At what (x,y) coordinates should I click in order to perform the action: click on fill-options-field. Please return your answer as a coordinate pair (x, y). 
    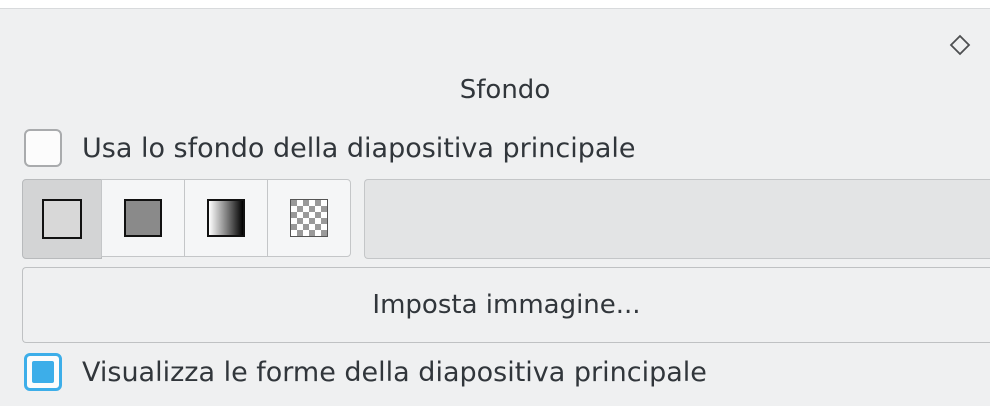
    Looking at the image, I should click on (677, 219).